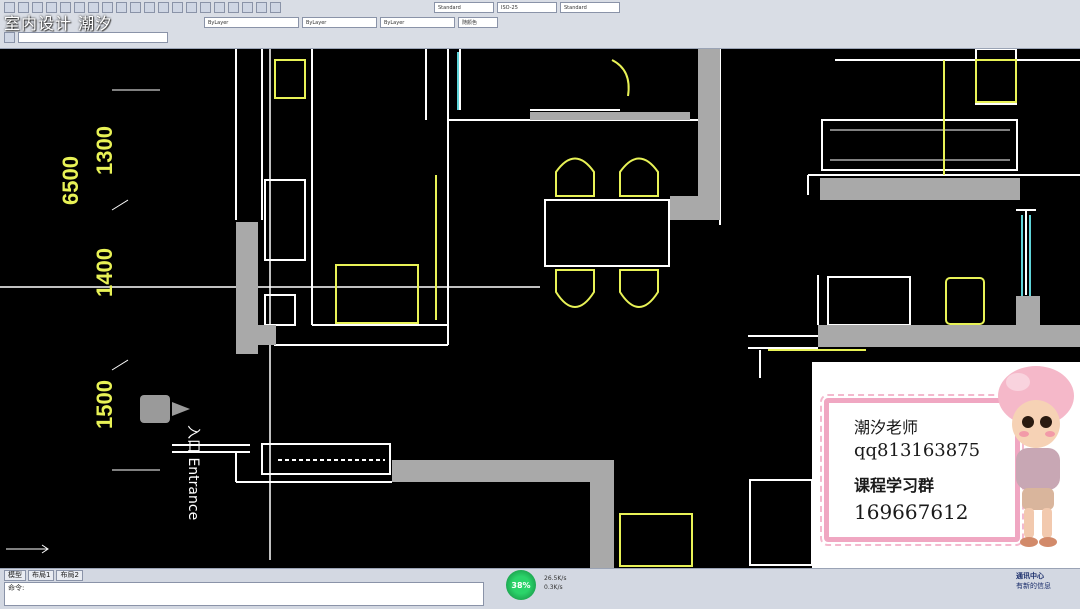 The image size is (1080, 609). I want to click on zoom-realtime-icon, so click(177, 7).